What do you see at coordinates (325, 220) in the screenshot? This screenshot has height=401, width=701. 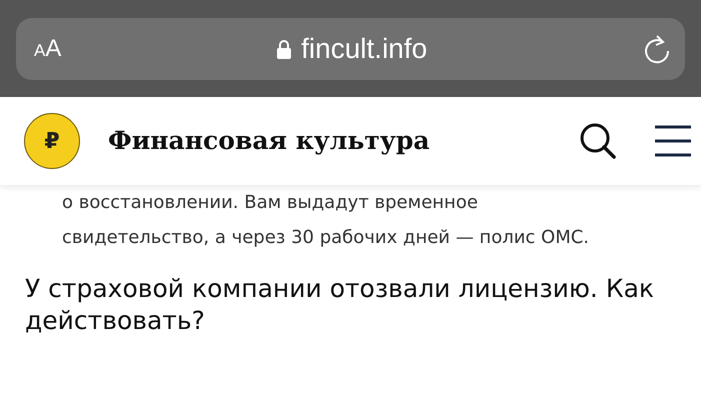 I see `article-paragraph: о восстановлении. Вам выдадут временное свидетельство, а через 30 рабочих дней — полис ОМС.` at bounding box center [325, 220].